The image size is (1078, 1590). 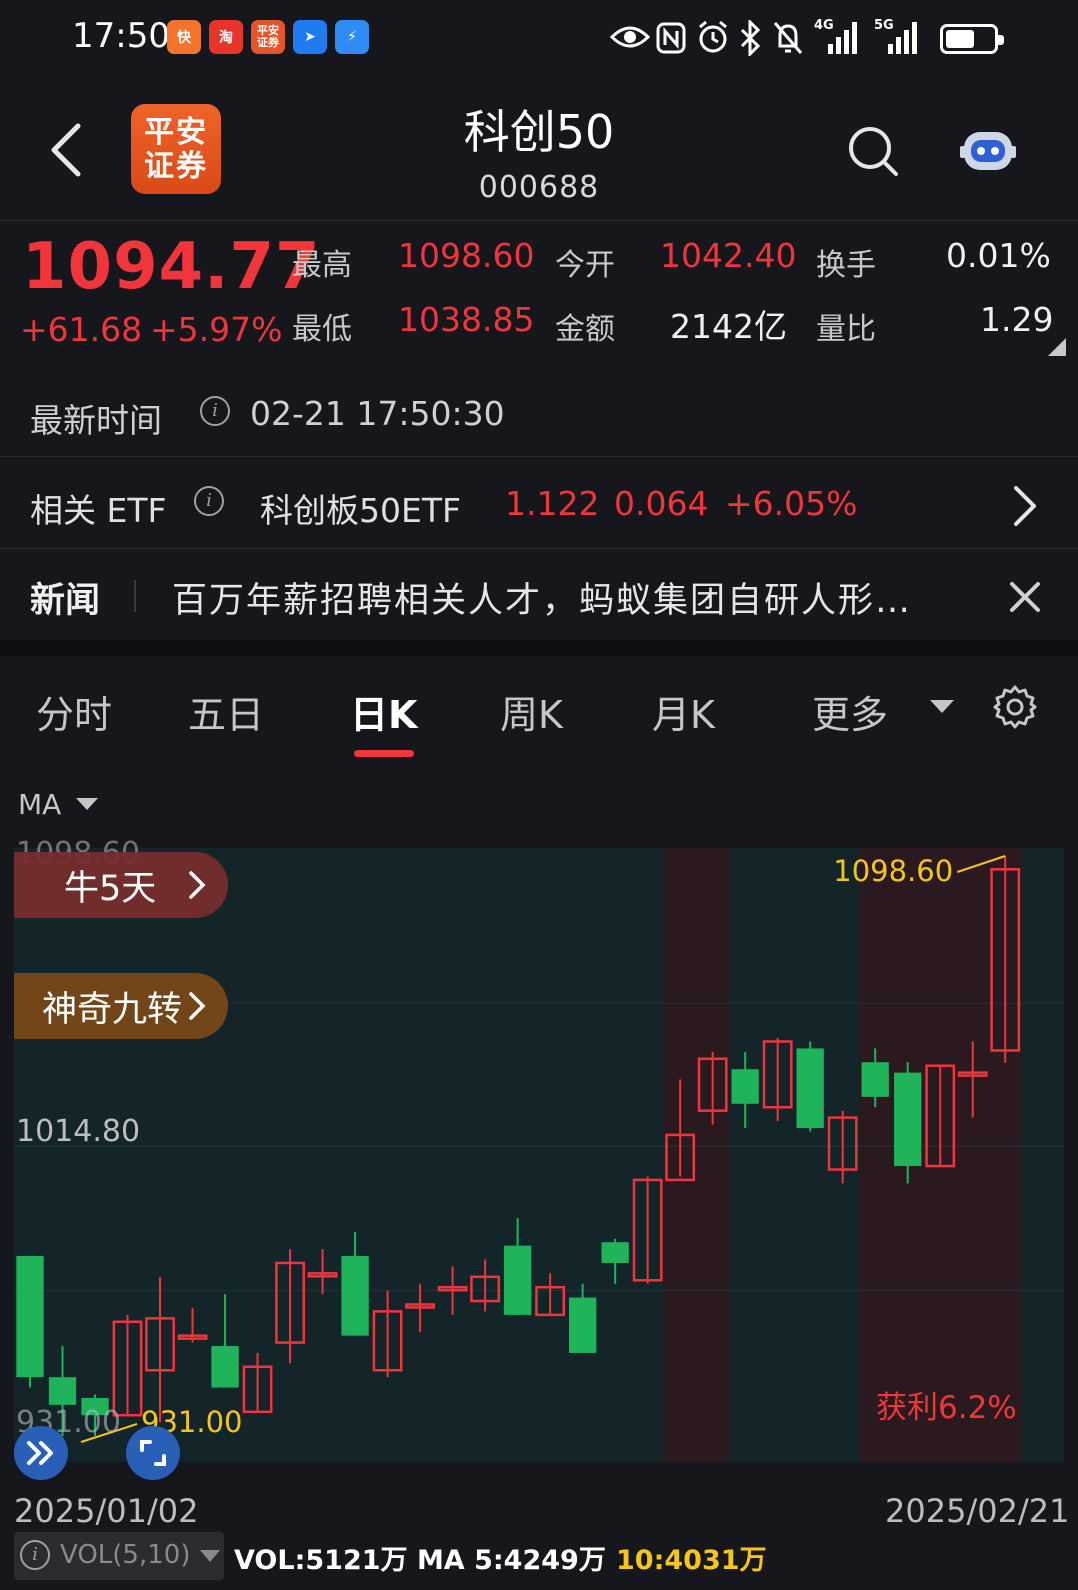 I want to click on amount-label: 金额, so click(x=585, y=329).